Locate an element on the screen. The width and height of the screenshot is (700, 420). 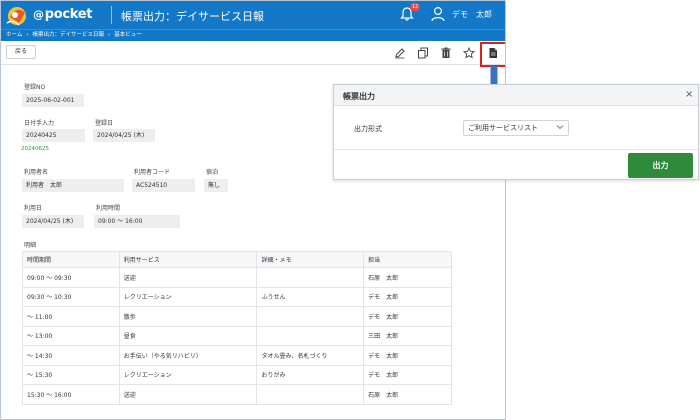
date-input-value: 20240425 is located at coordinates (53, 135).